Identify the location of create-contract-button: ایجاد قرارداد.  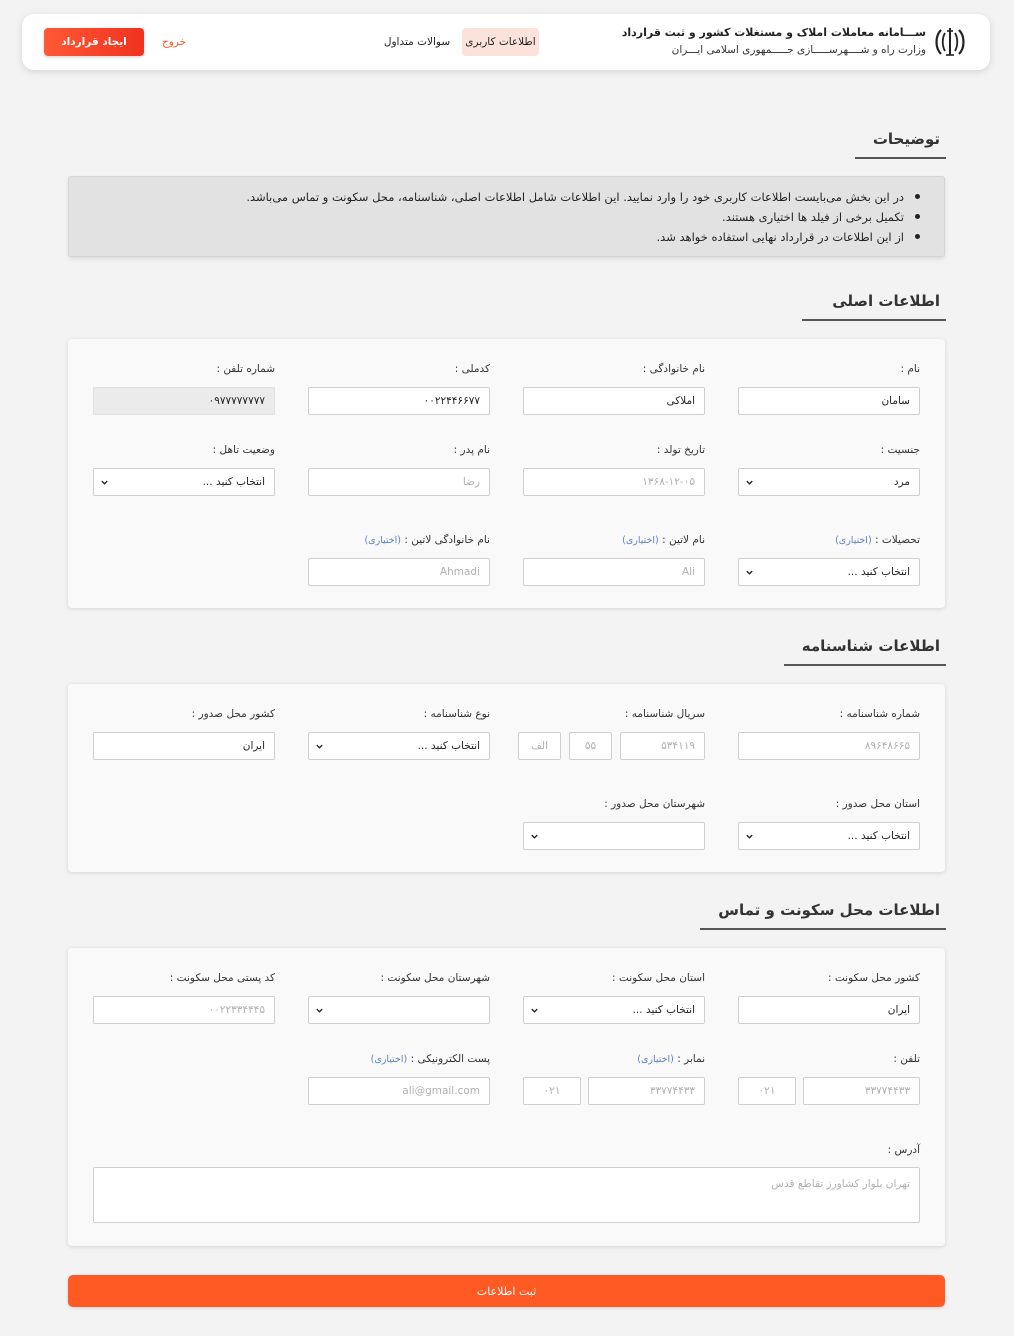
(94, 42).